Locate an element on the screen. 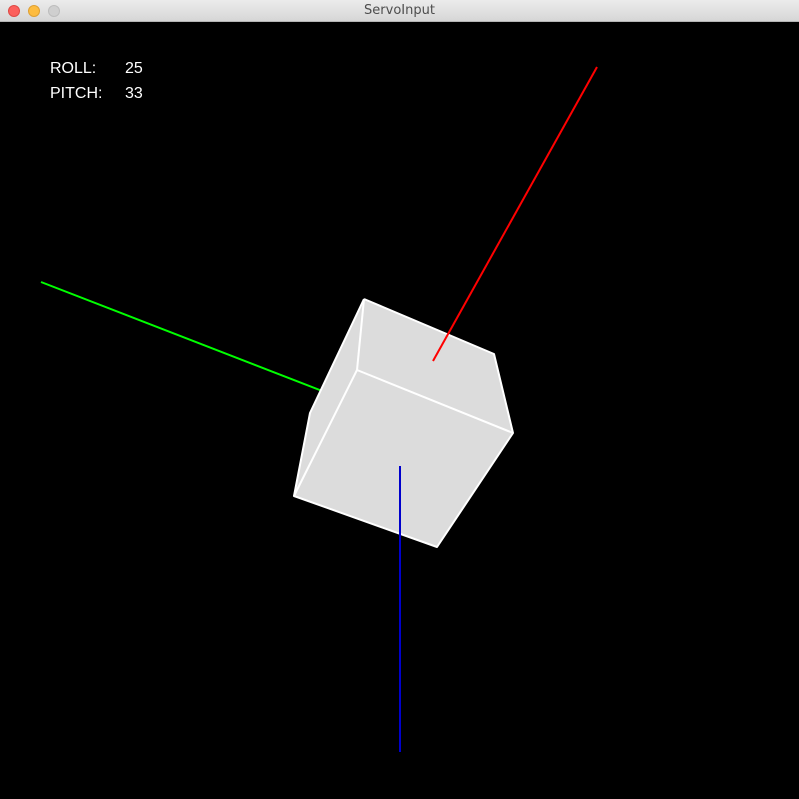 The height and width of the screenshot is (799, 799). y-axis-line is located at coordinates (185, 338).